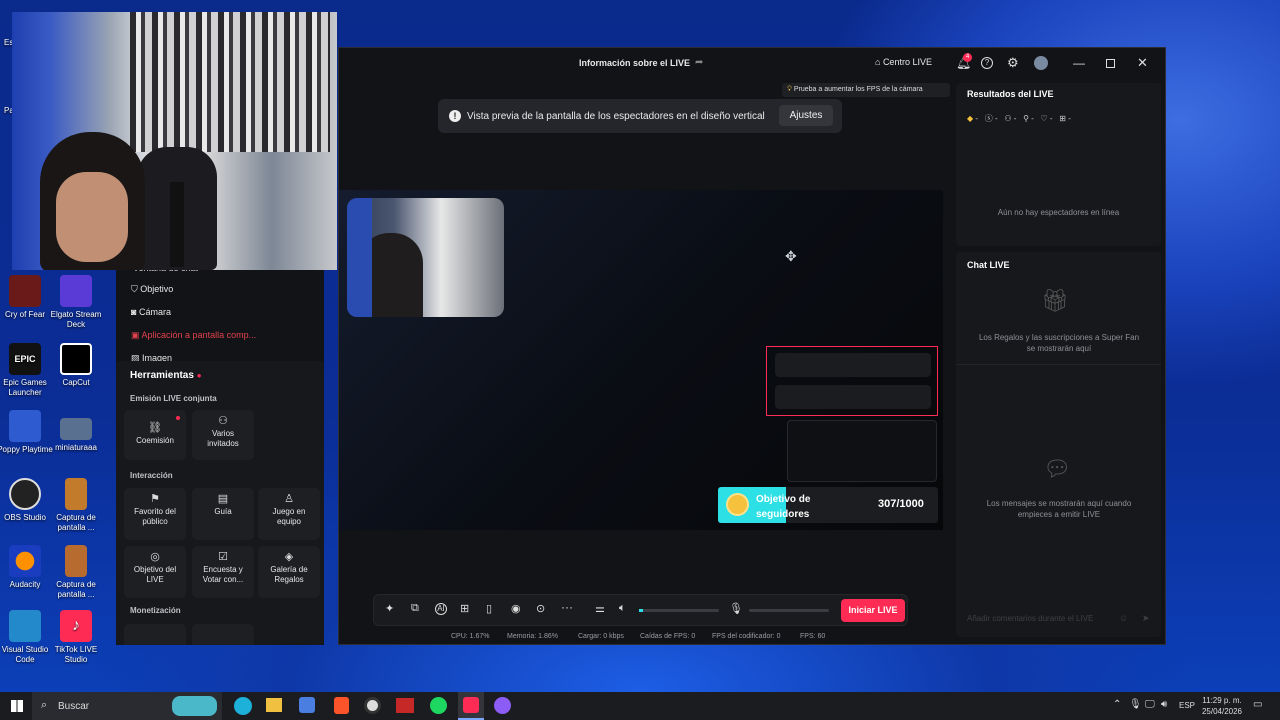 The image size is (1280, 720). I want to click on source-item-imagen: ▨ Imagen, so click(226, 357).